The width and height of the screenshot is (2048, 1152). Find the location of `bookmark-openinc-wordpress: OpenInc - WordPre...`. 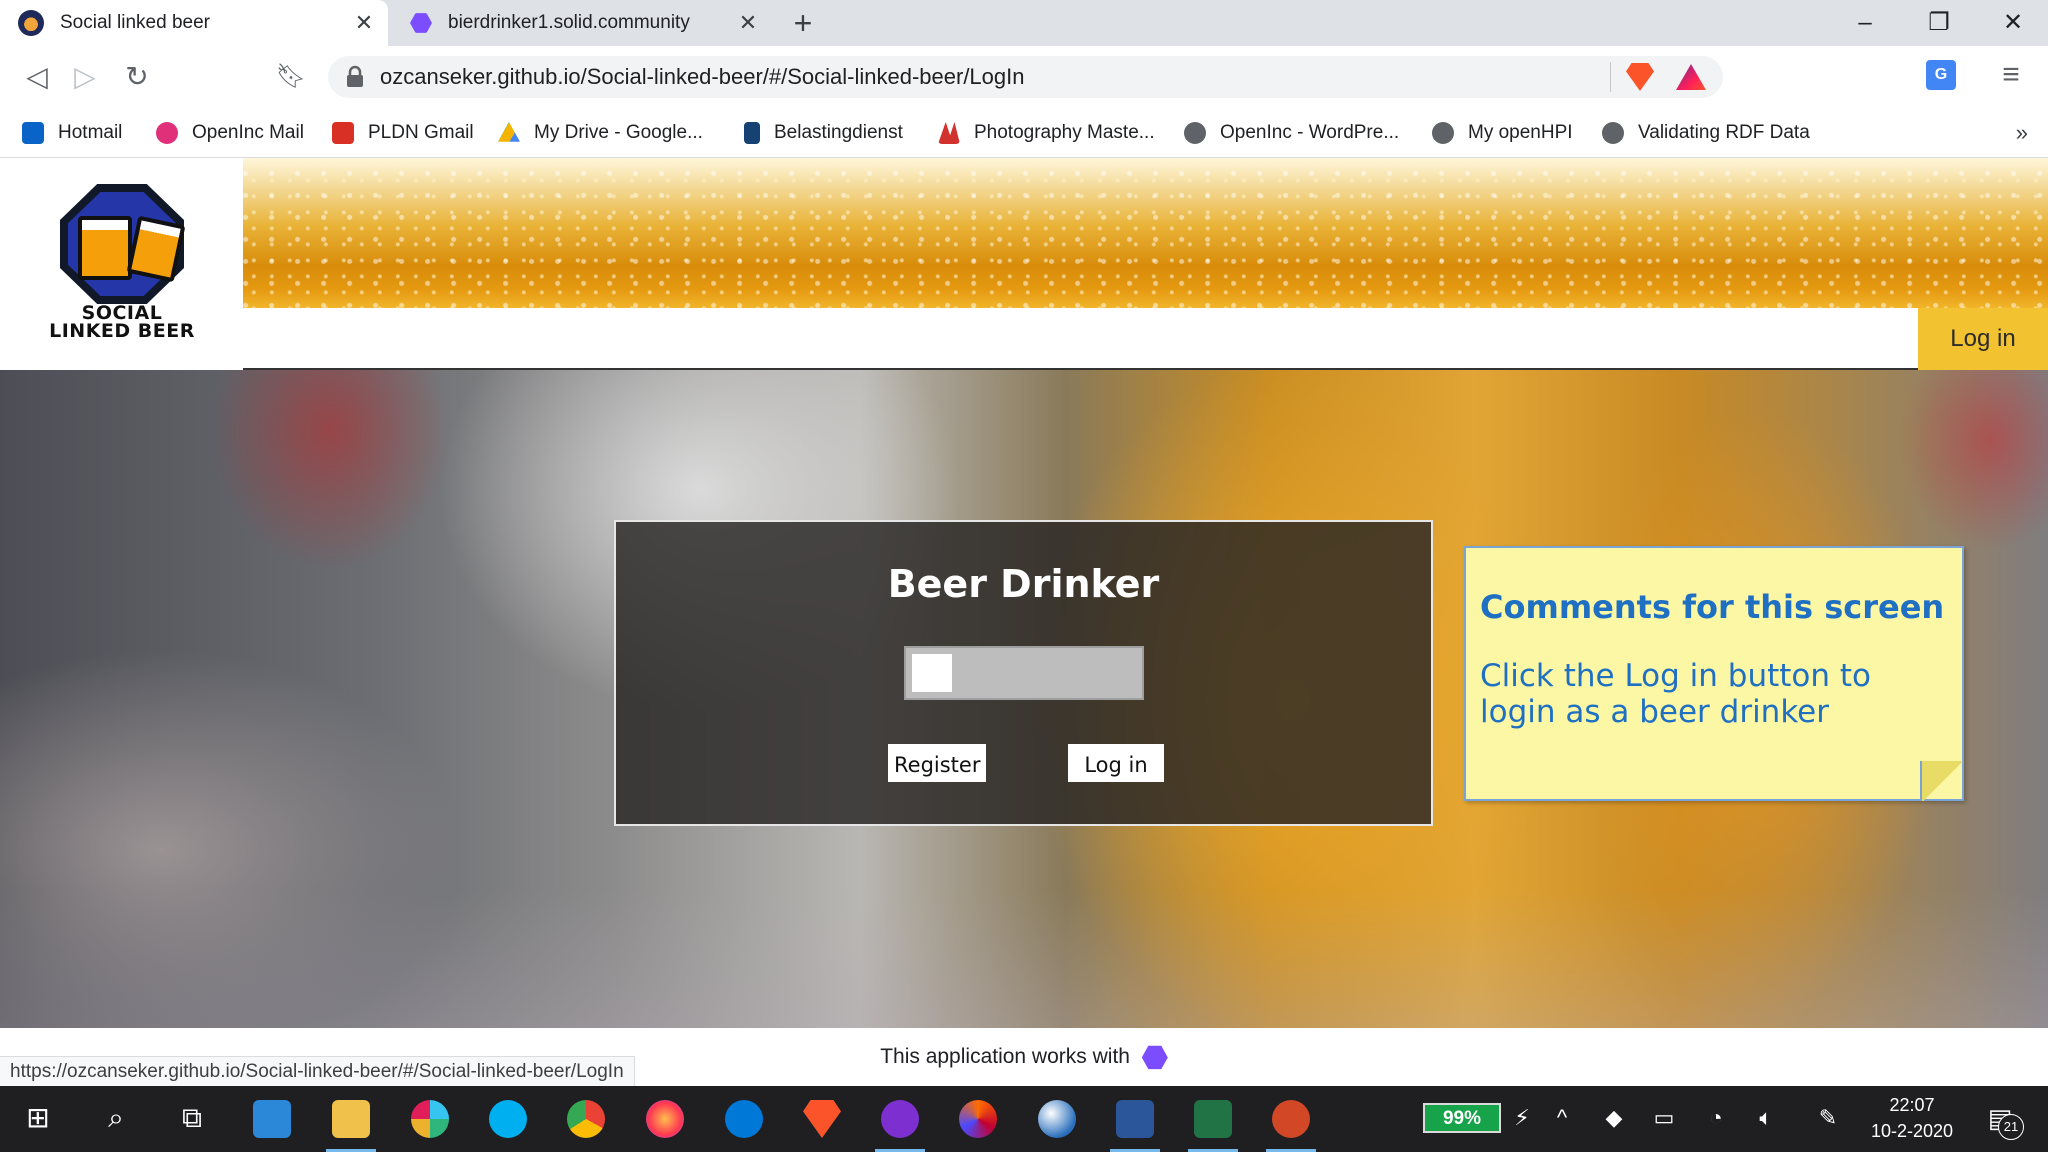

bookmark-openinc-wordpress: OpenInc - WordPre... is located at coordinates (1291, 133).